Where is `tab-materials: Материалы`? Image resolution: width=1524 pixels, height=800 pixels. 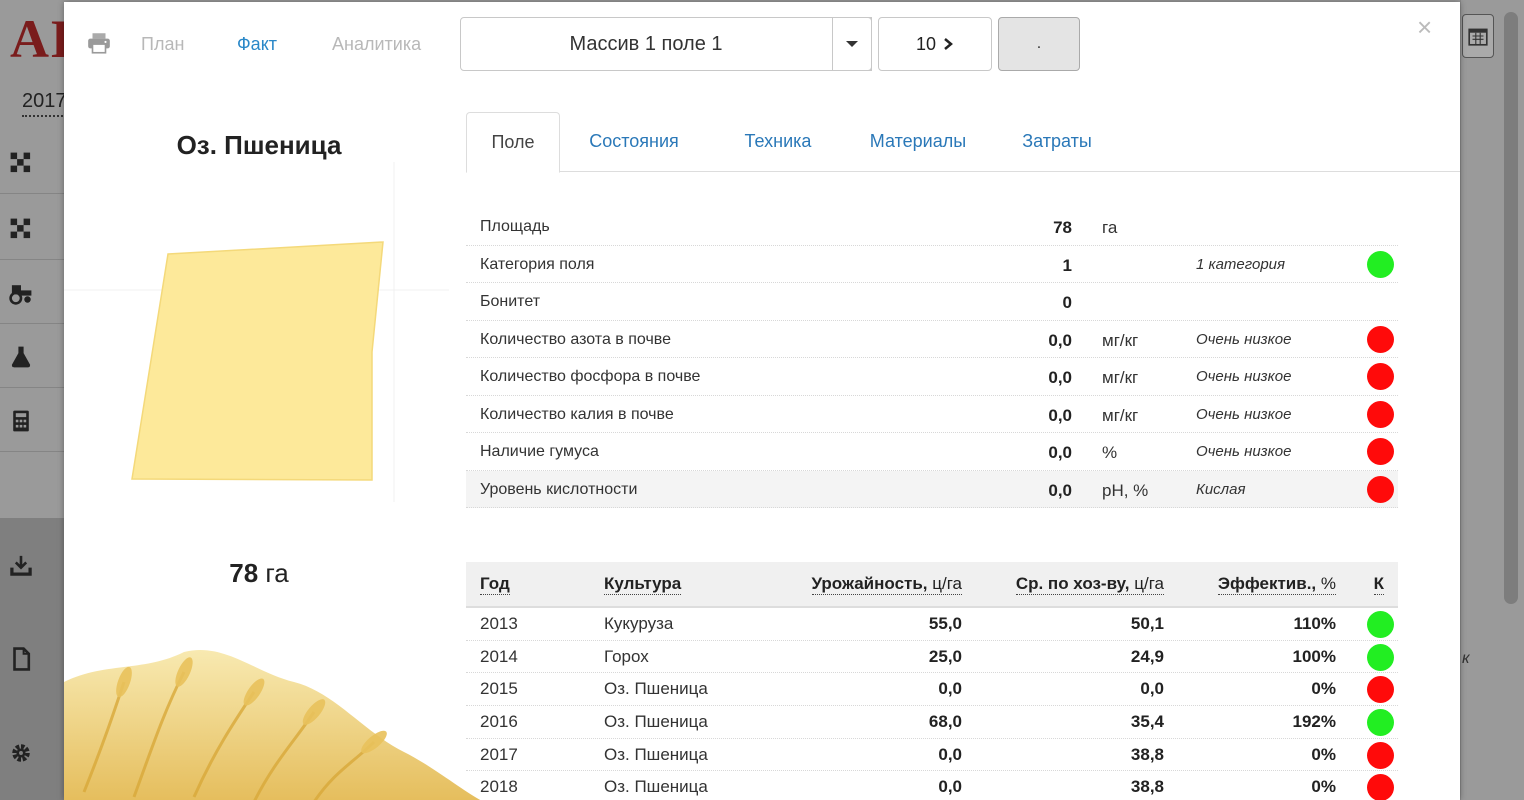
tab-materials: Материалы is located at coordinates (918, 142).